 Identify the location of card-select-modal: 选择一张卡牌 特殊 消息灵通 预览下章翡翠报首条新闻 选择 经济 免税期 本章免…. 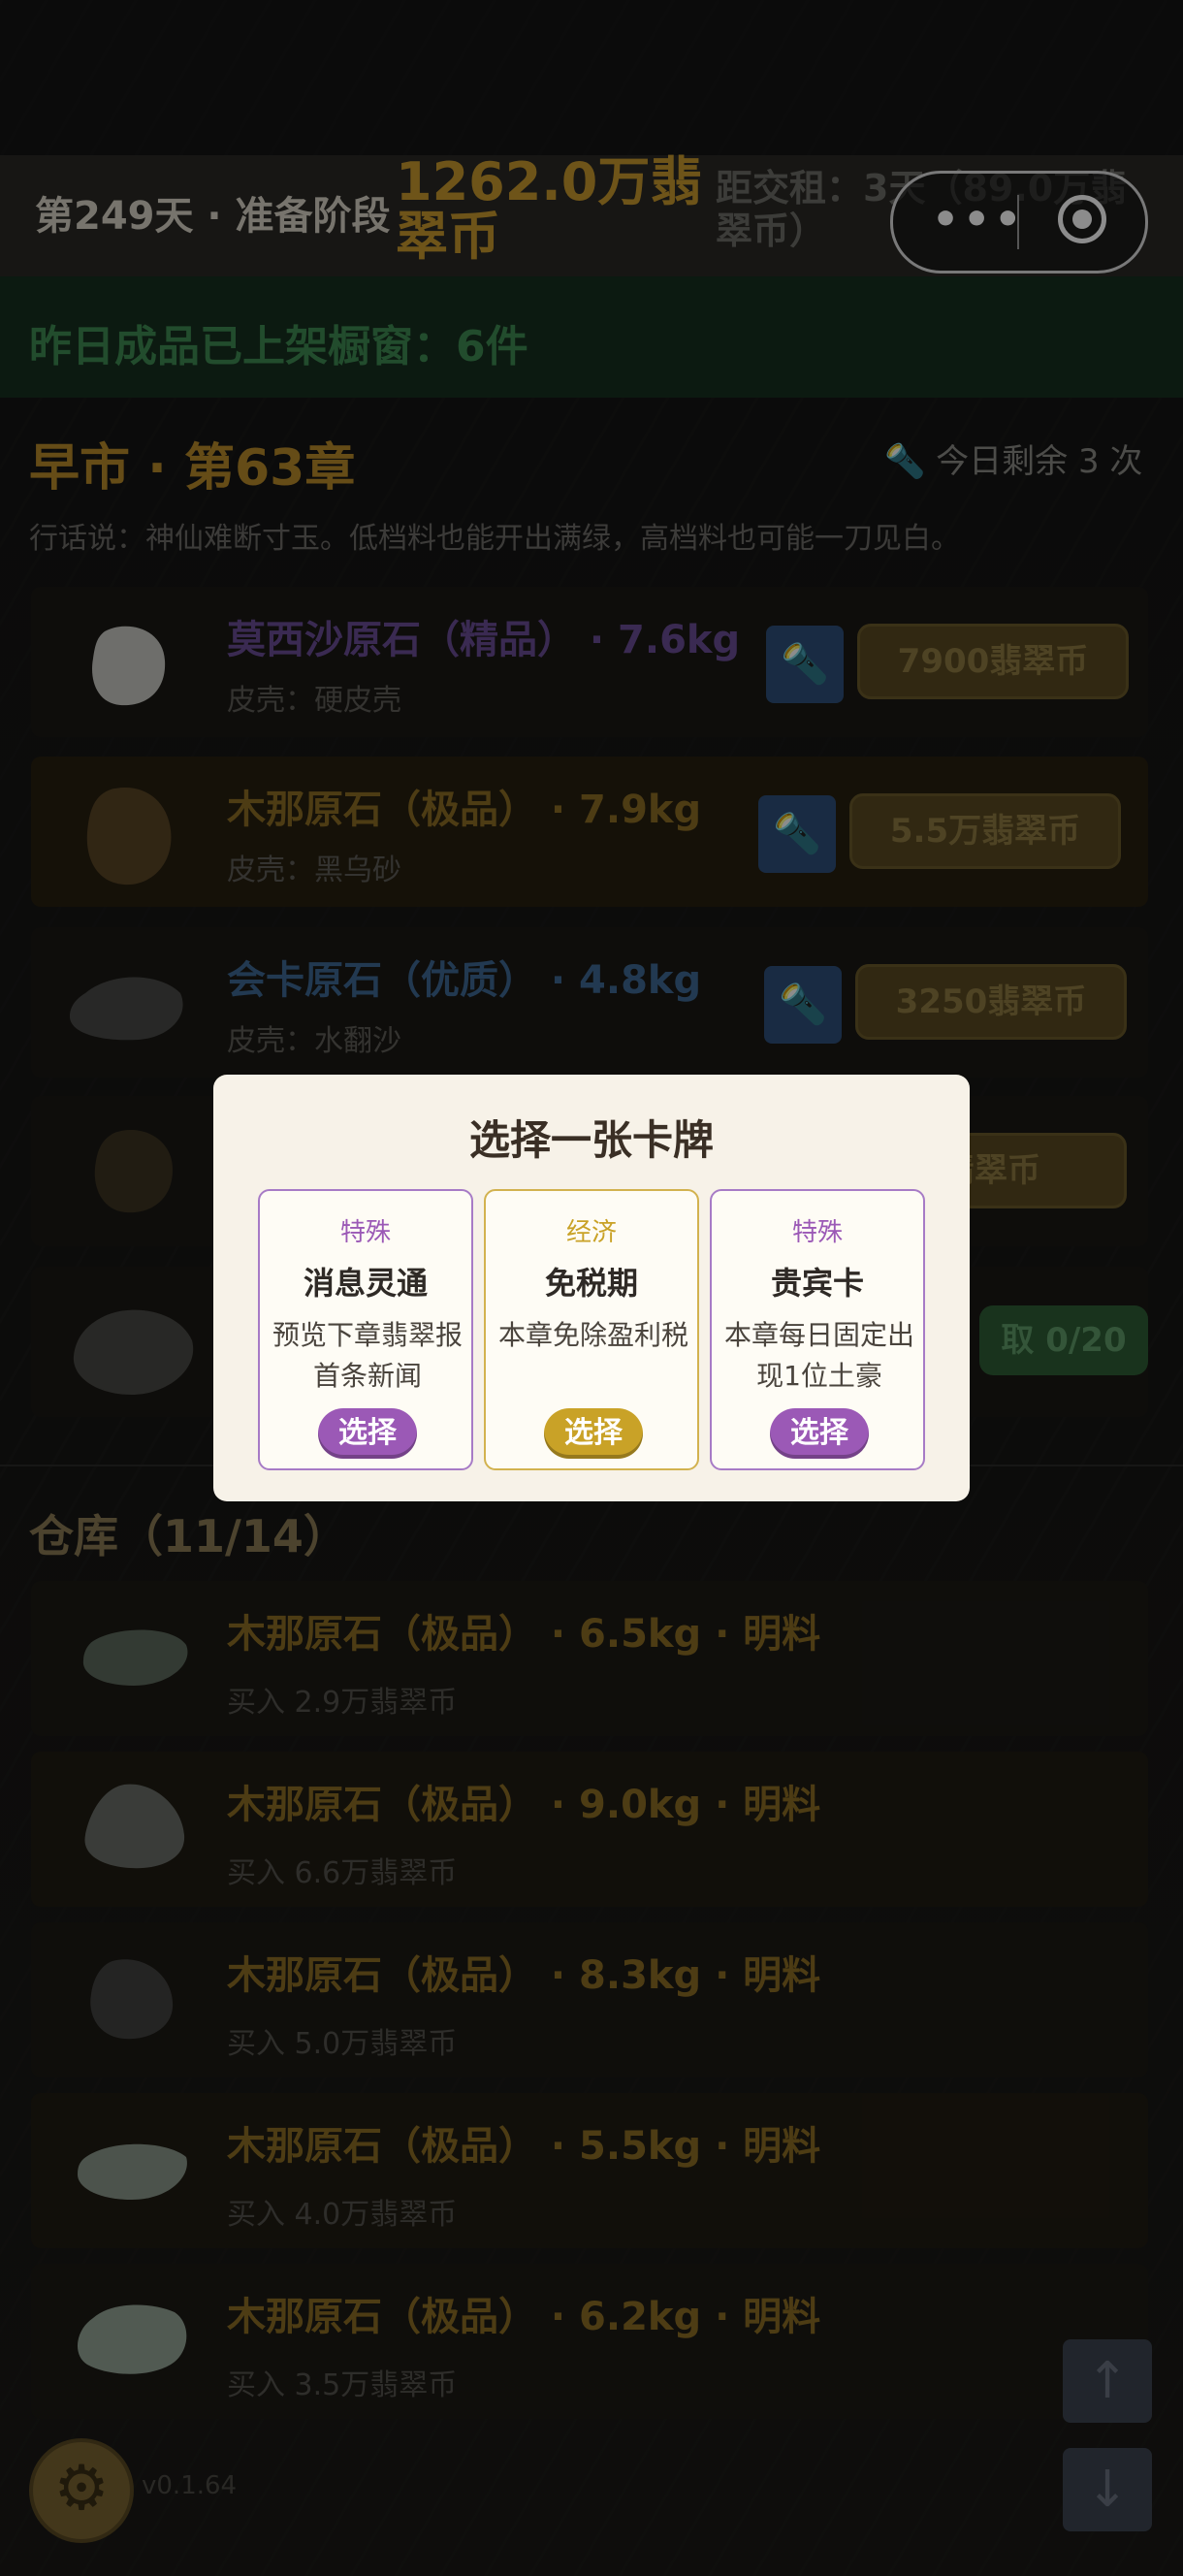
(591, 1288).